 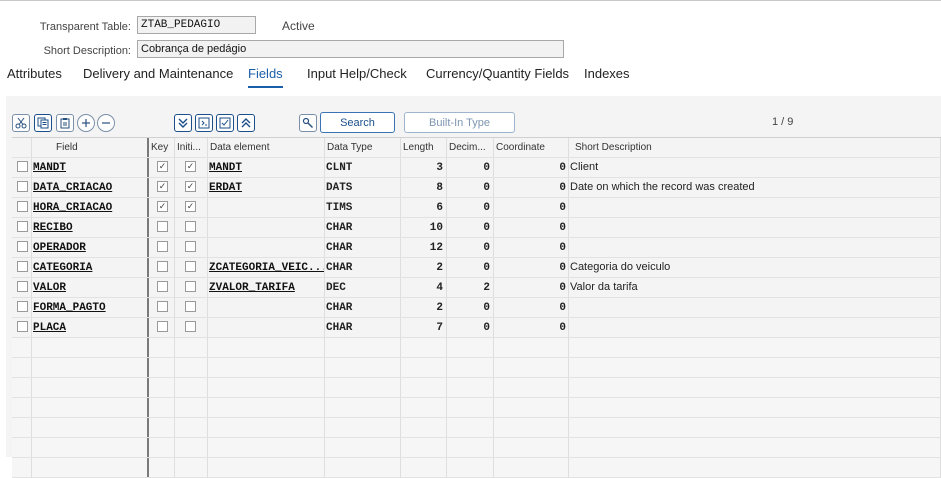 I want to click on short-description-field: Cobrança de pedágio, so click(x=350, y=49).